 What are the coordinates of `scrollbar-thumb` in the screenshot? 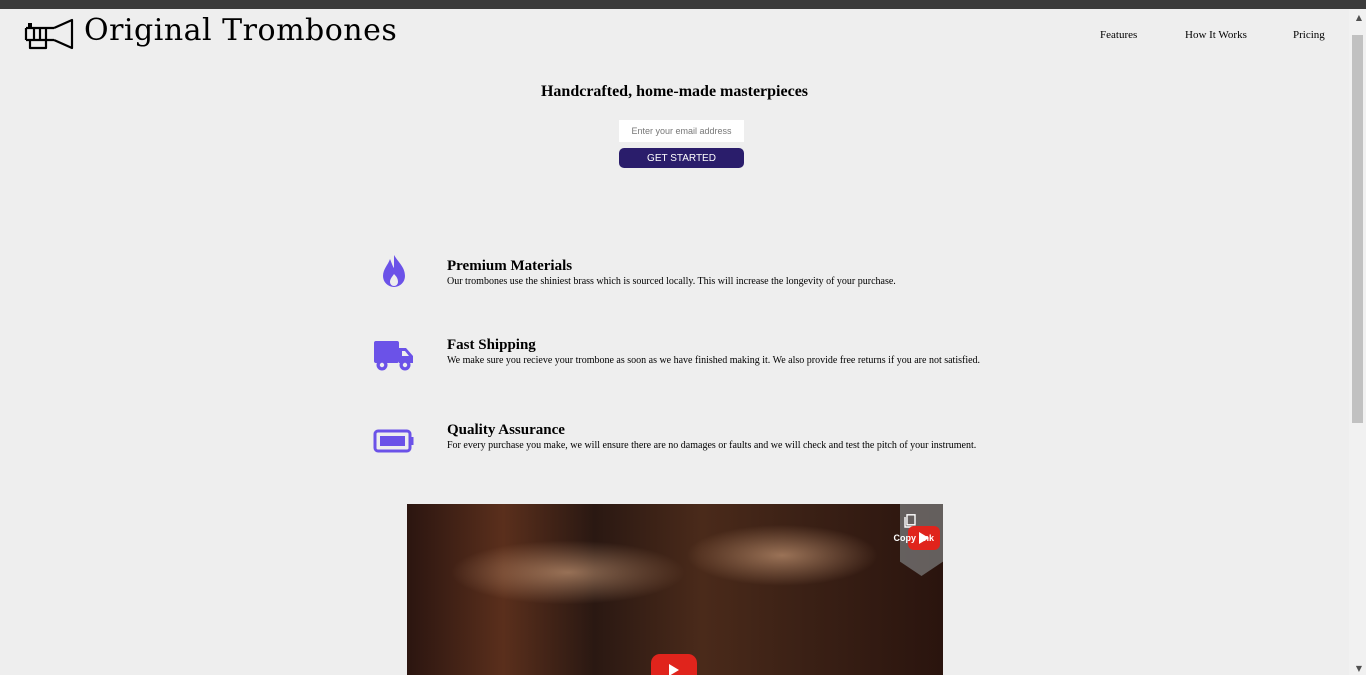 It's located at (1357, 229).